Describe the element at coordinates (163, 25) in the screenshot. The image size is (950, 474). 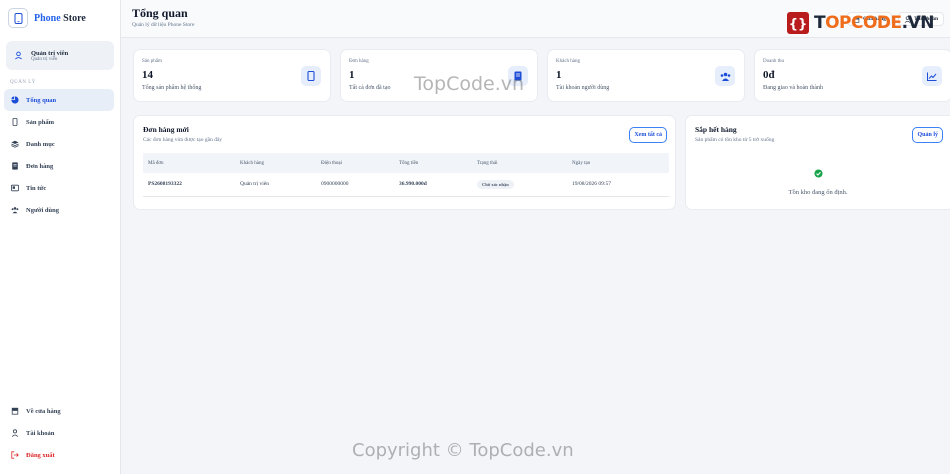
I see `page-subtitle: Quản lý dữ liệu Phone Store` at that location.